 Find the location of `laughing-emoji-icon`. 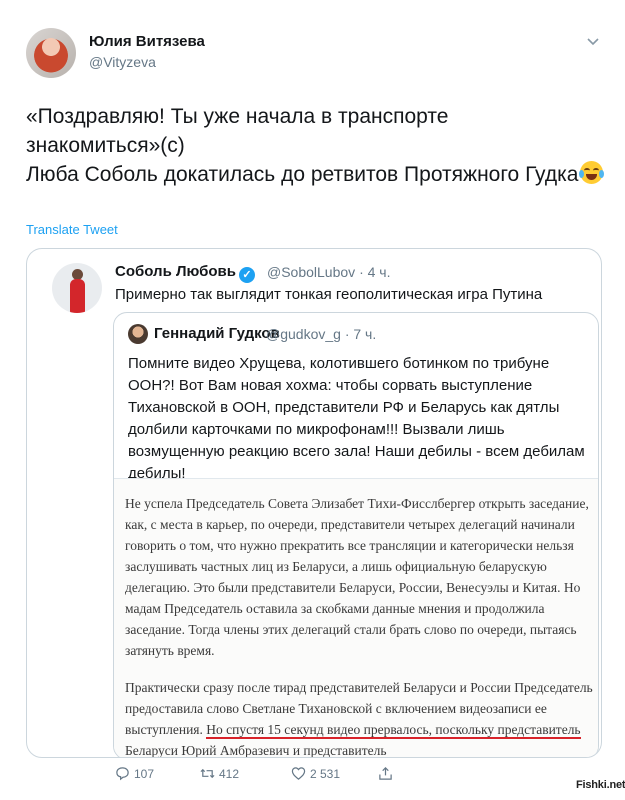

laughing-emoji-icon is located at coordinates (592, 172).